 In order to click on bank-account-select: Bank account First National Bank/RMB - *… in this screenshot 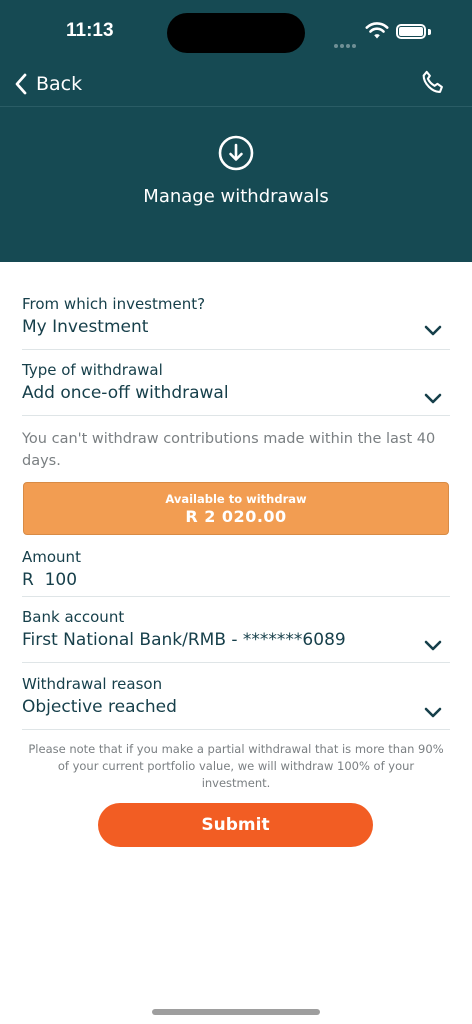, I will do `click(236, 635)`.